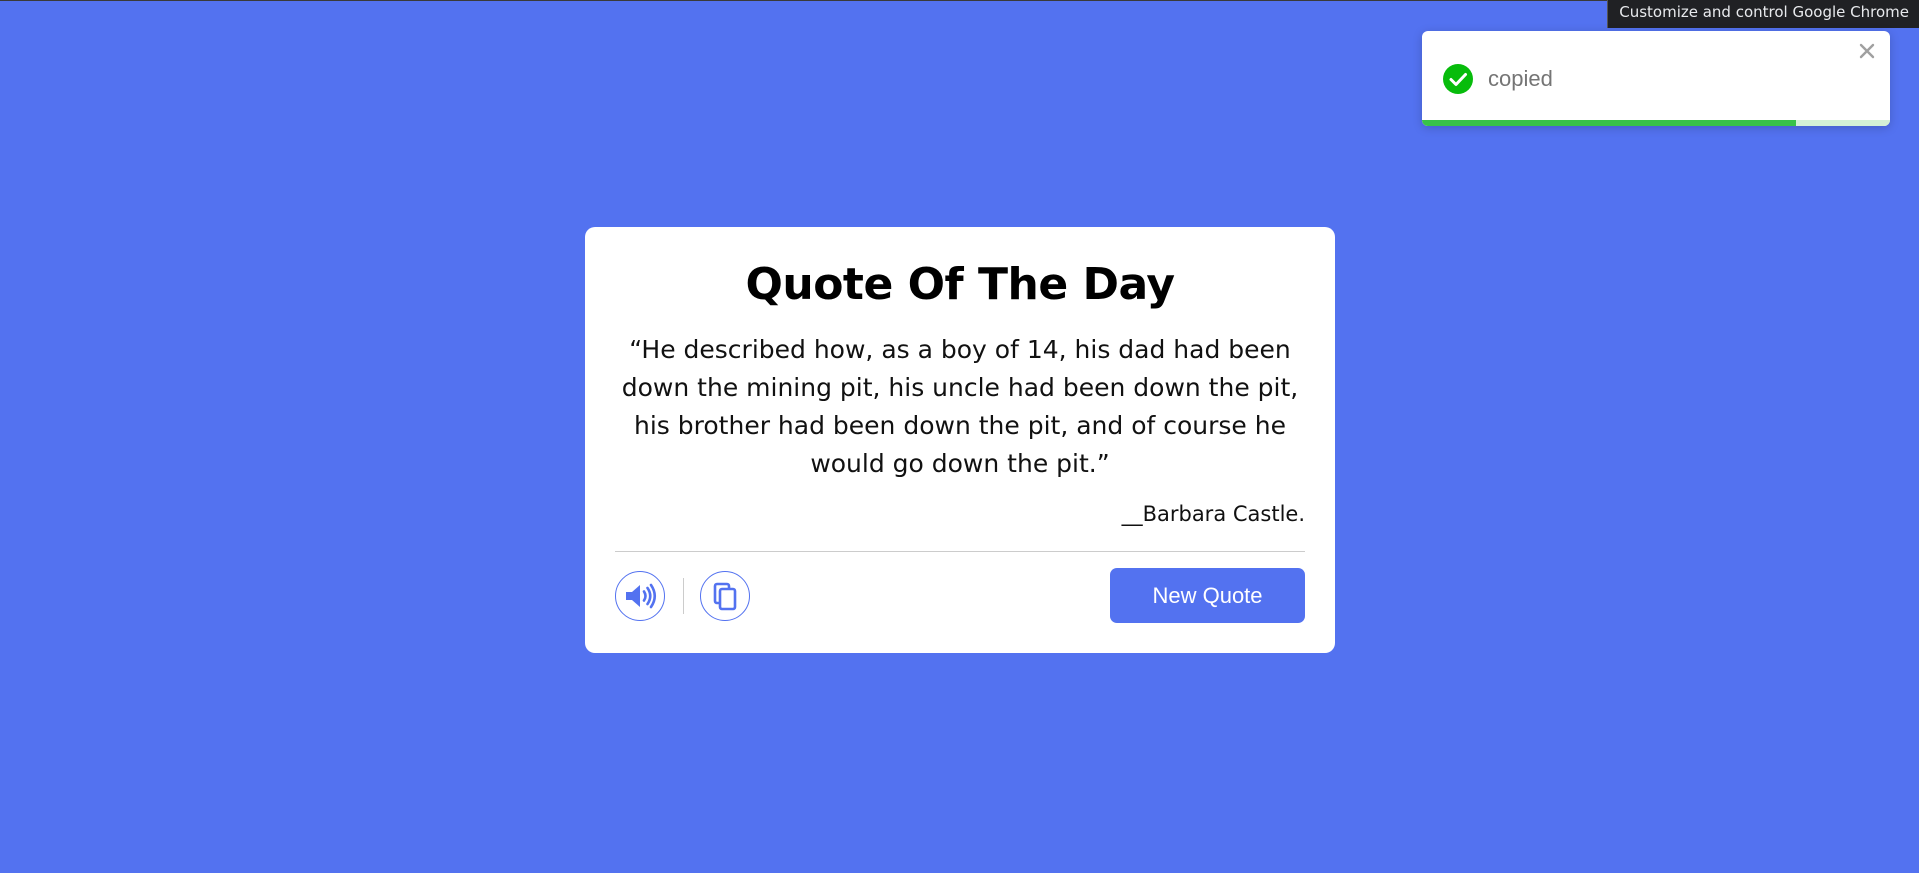  I want to click on toast-progress-bar, so click(1609, 123).